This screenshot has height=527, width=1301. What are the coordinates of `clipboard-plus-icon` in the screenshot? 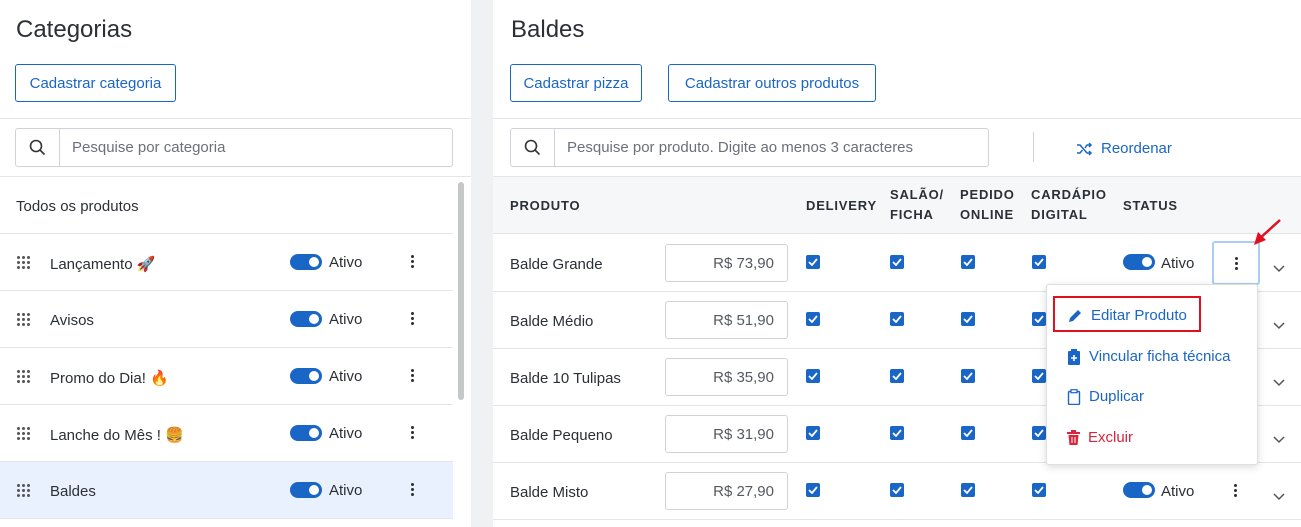 It's located at (1074, 356).